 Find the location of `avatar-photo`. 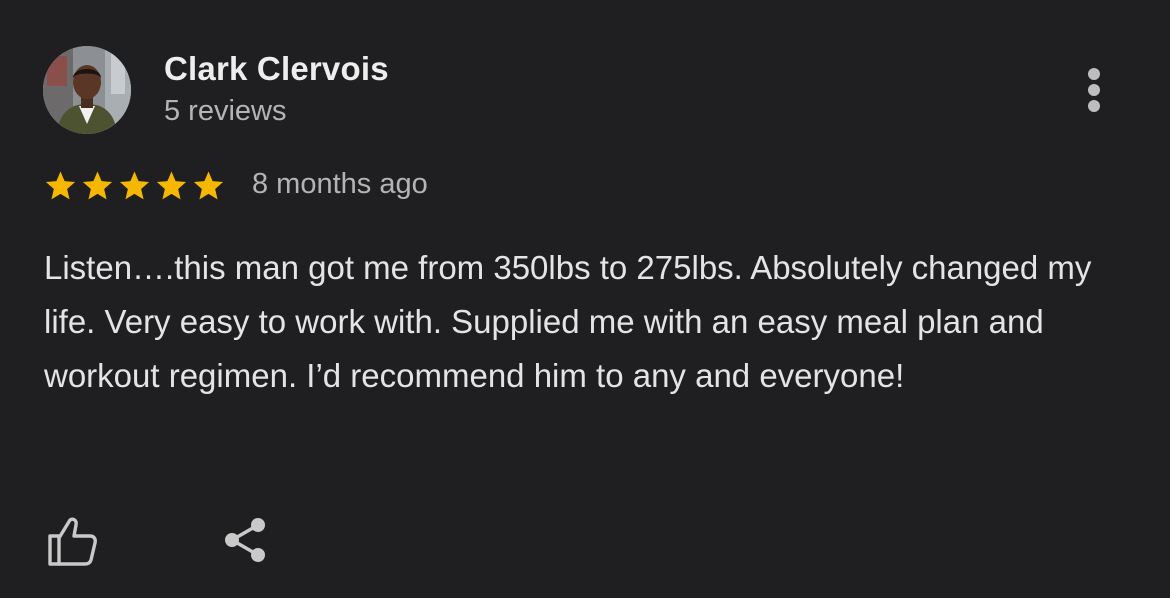

avatar-photo is located at coordinates (87, 90).